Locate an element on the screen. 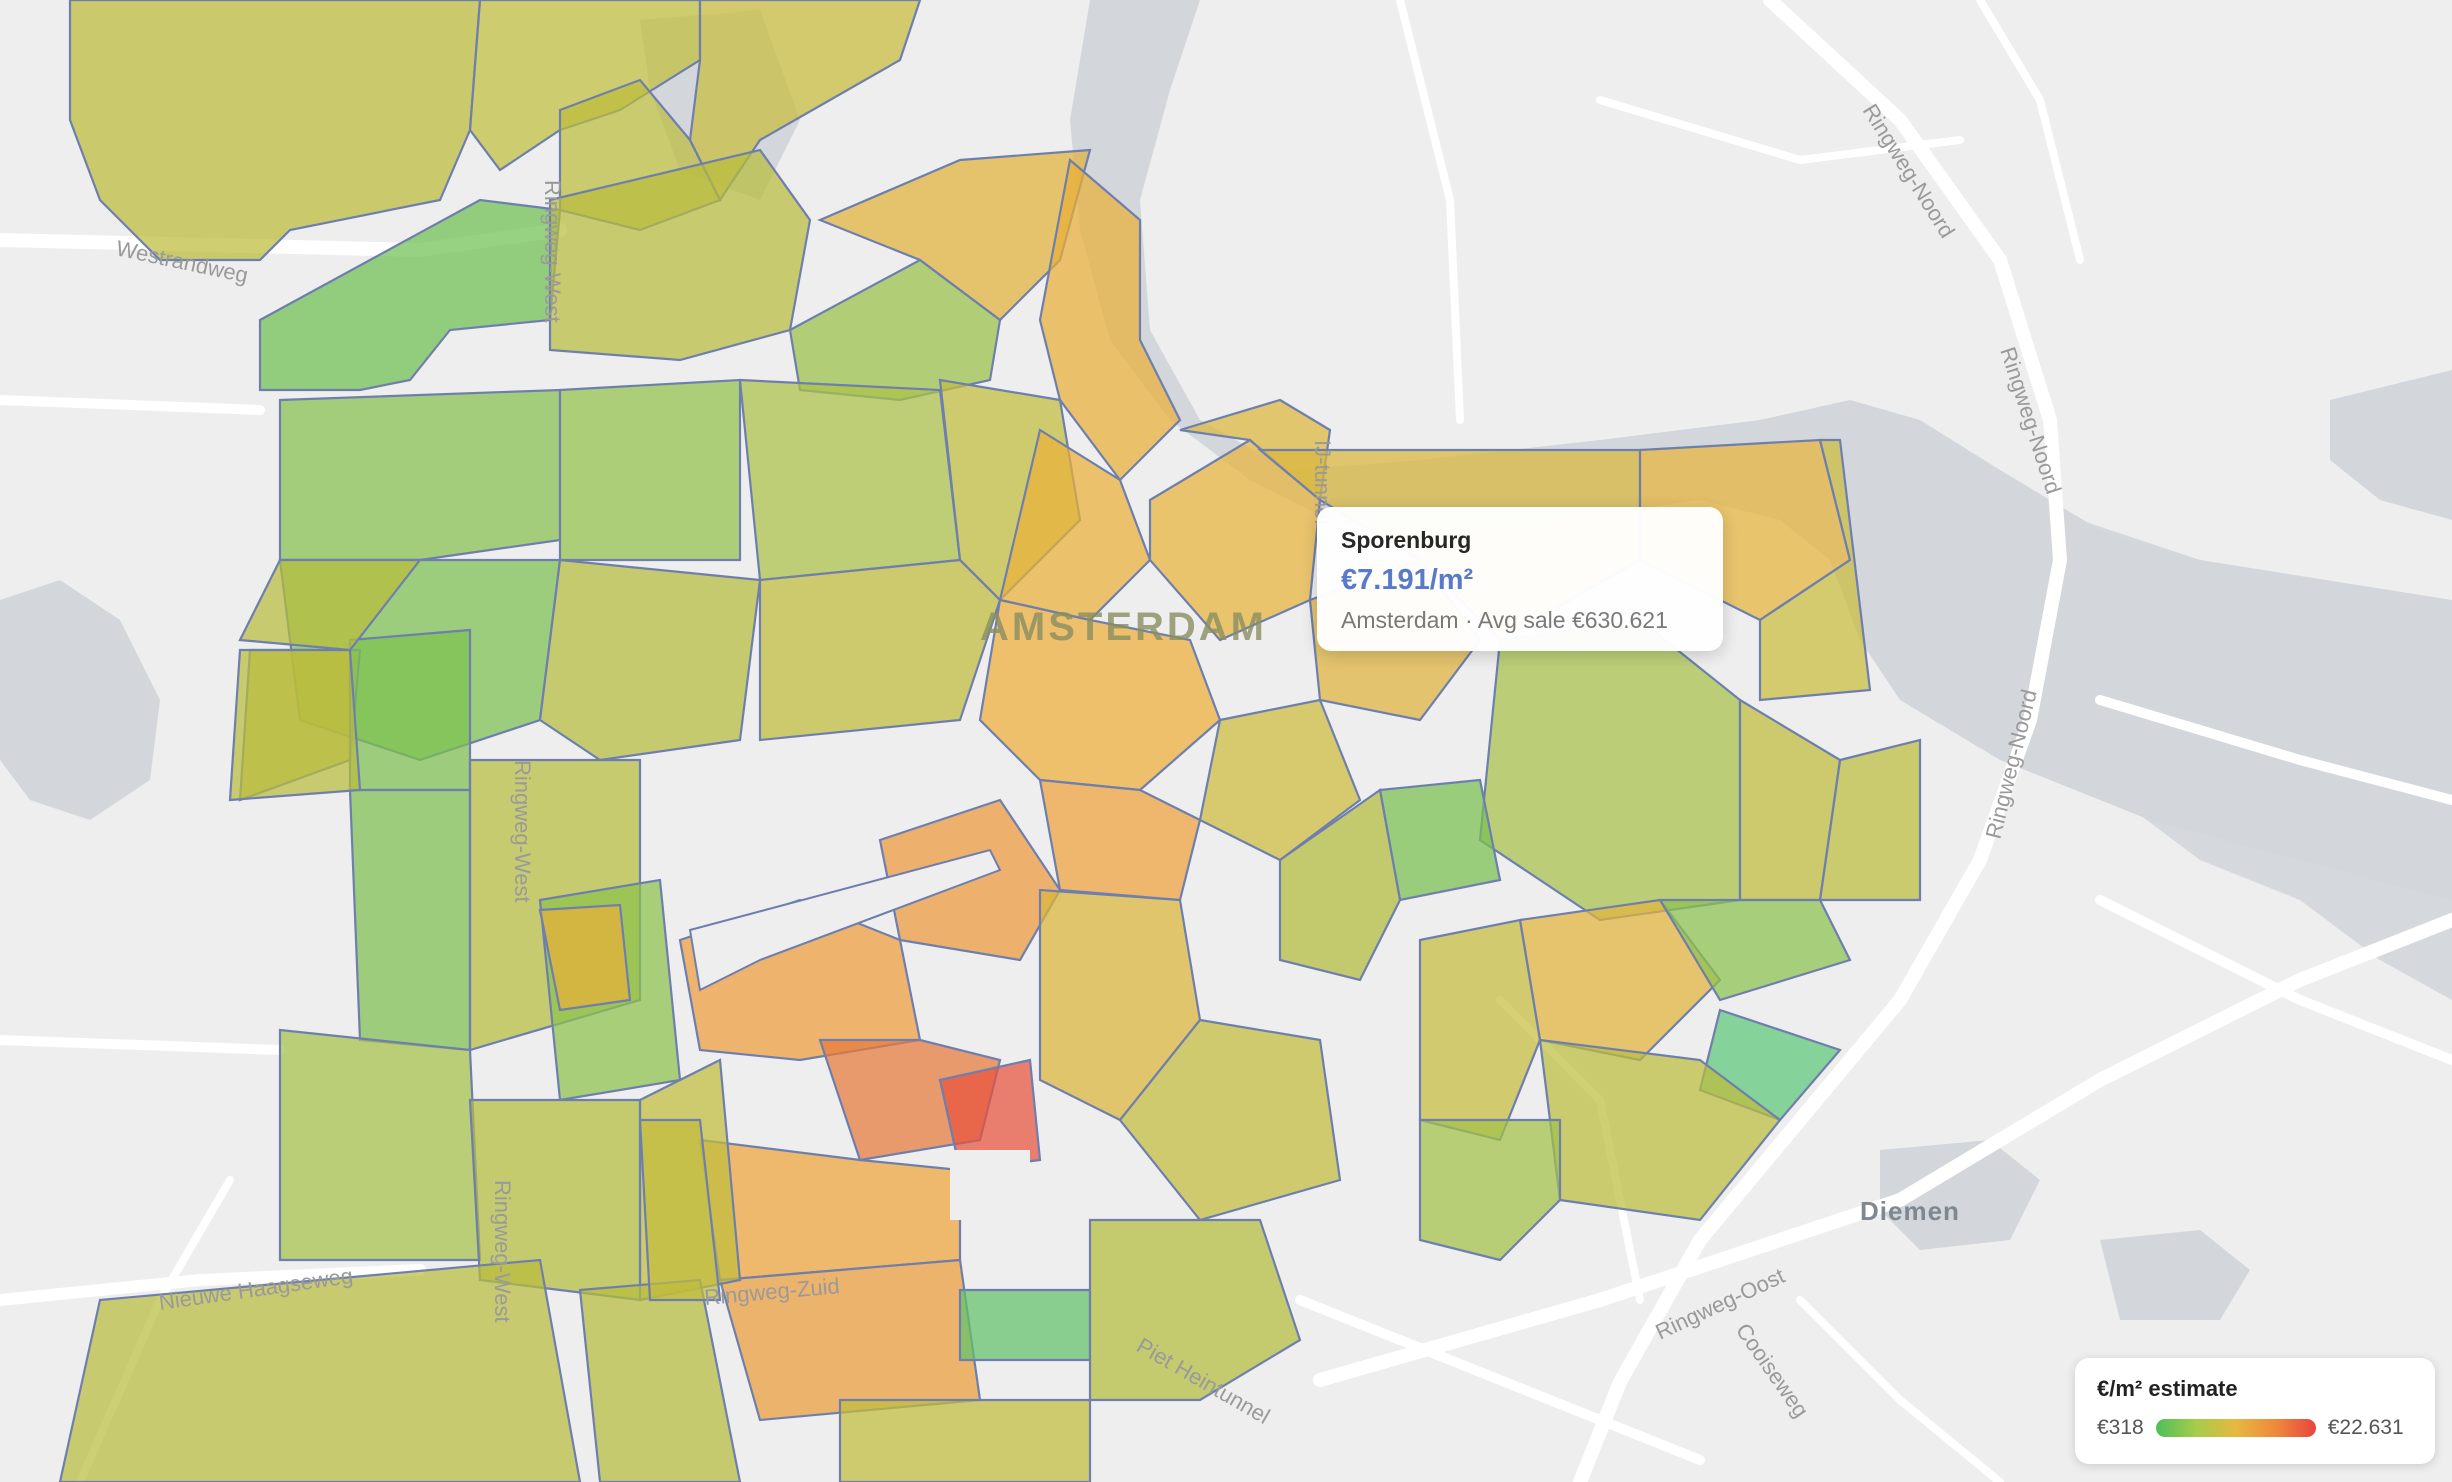 The image size is (2452, 1482). hood-slotervaart is located at coordinates (650, 660).